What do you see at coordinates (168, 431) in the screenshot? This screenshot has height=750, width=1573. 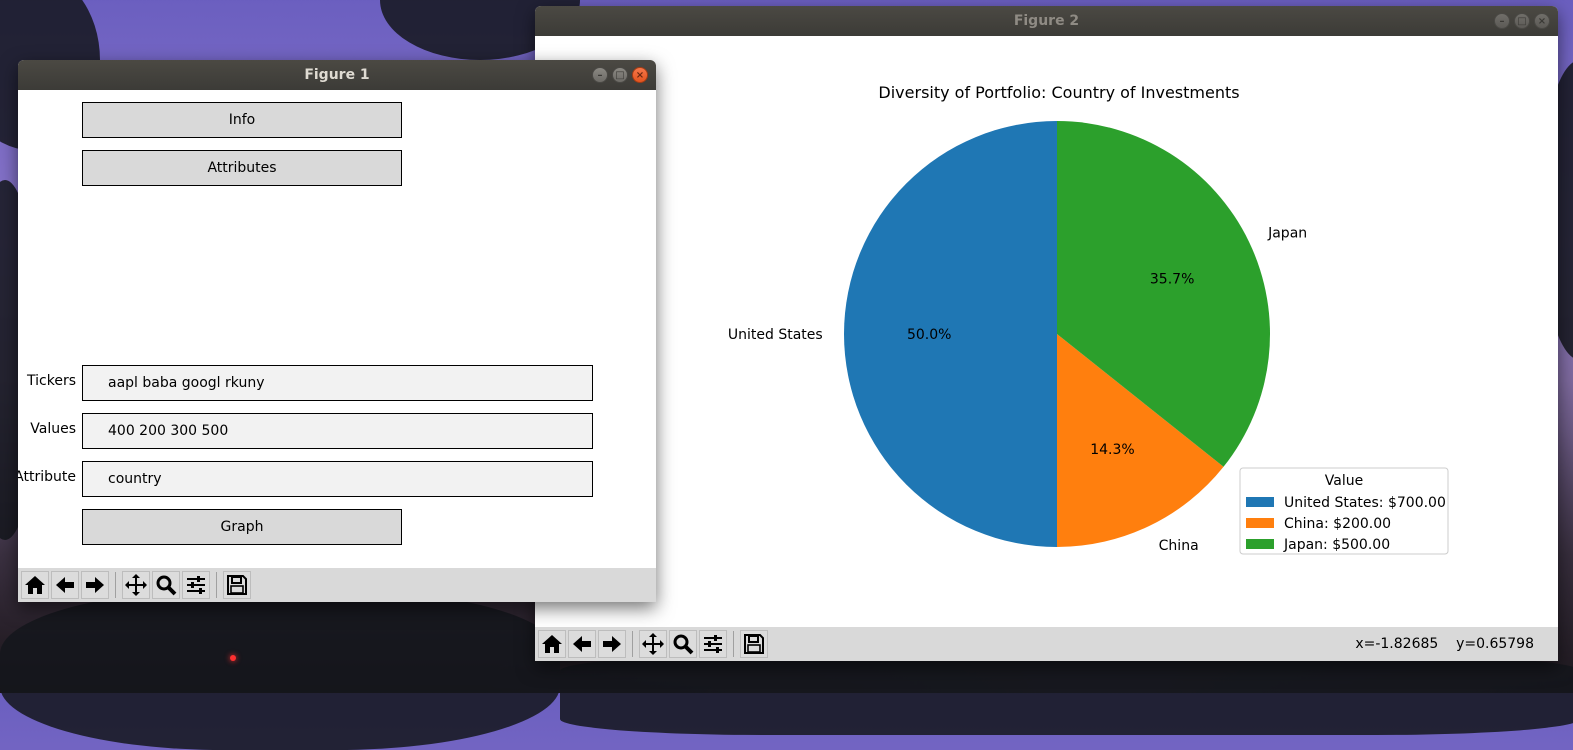 I see `values-input-value: 400 200 300 500` at bounding box center [168, 431].